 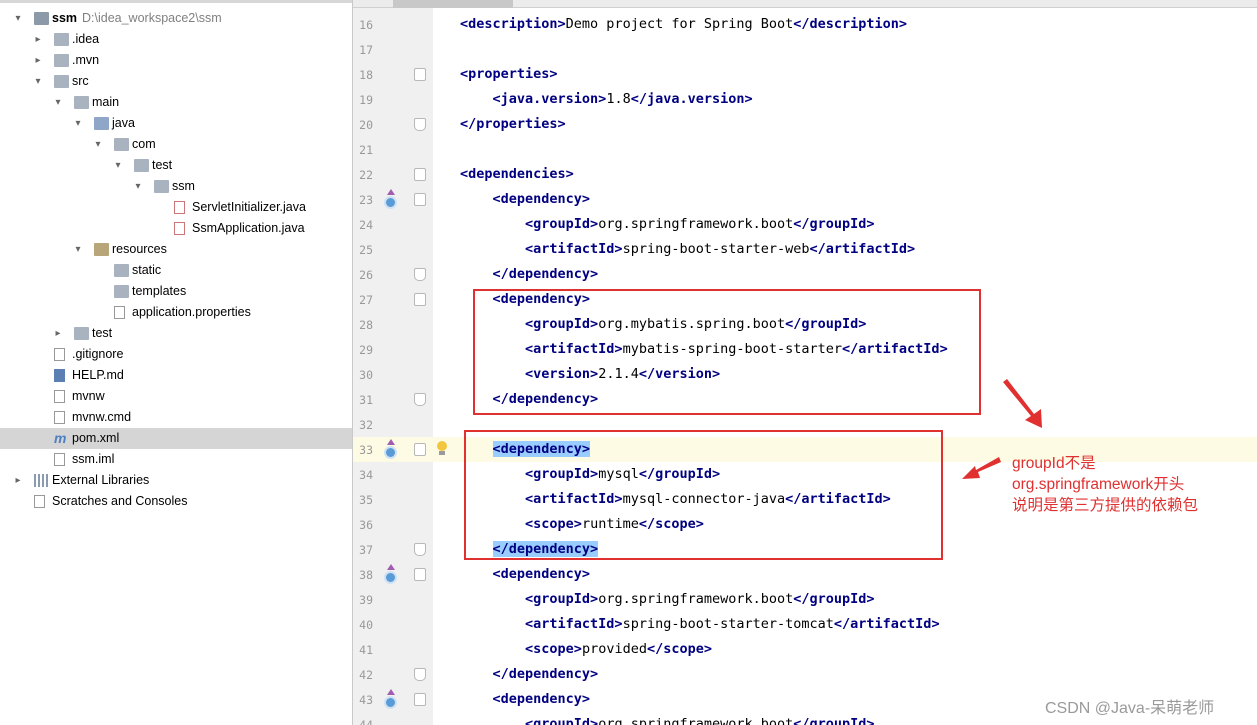 I want to click on tree-item-label: mvnw, so click(x=88, y=396).